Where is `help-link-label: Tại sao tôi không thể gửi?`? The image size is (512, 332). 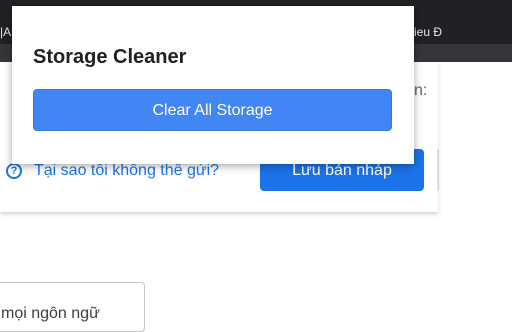 help-link-label: Tại sao tôi không thể gửi? is located at coordinates (126, 171).